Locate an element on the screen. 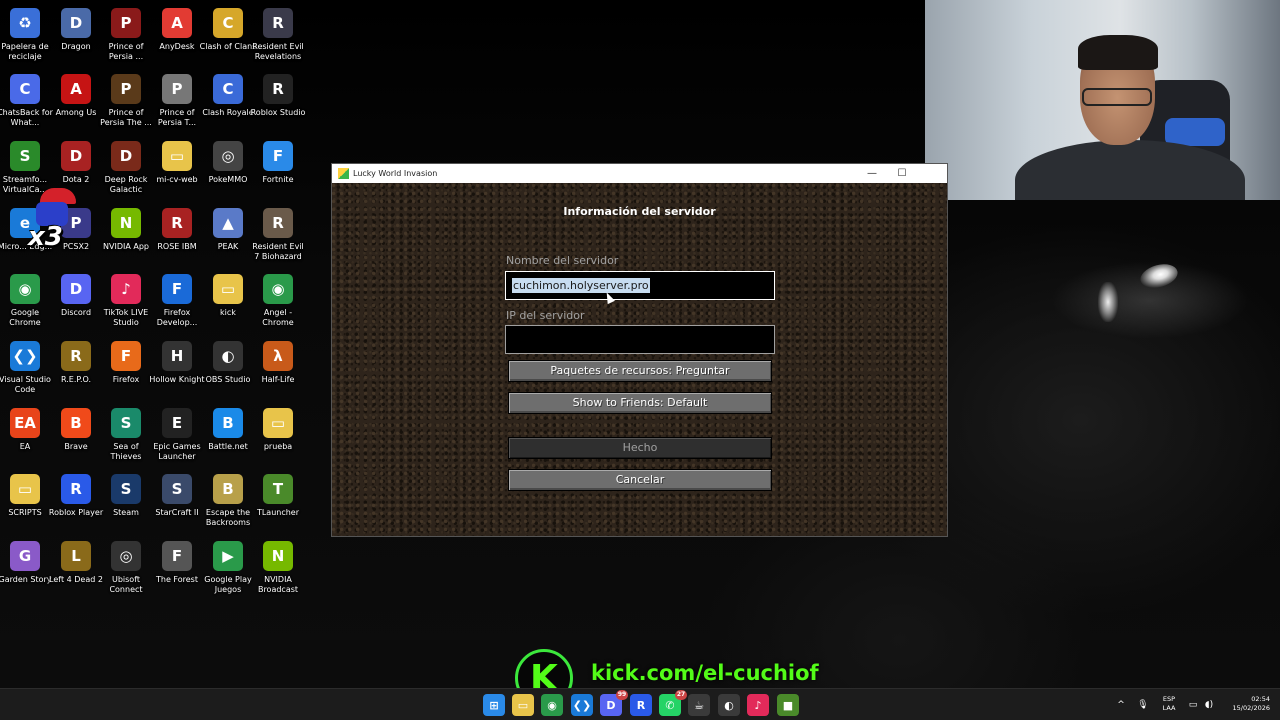 The image size is (1280, 720). start-button-taskbar-icon: ⊞ is located at coordinates (494, 705).